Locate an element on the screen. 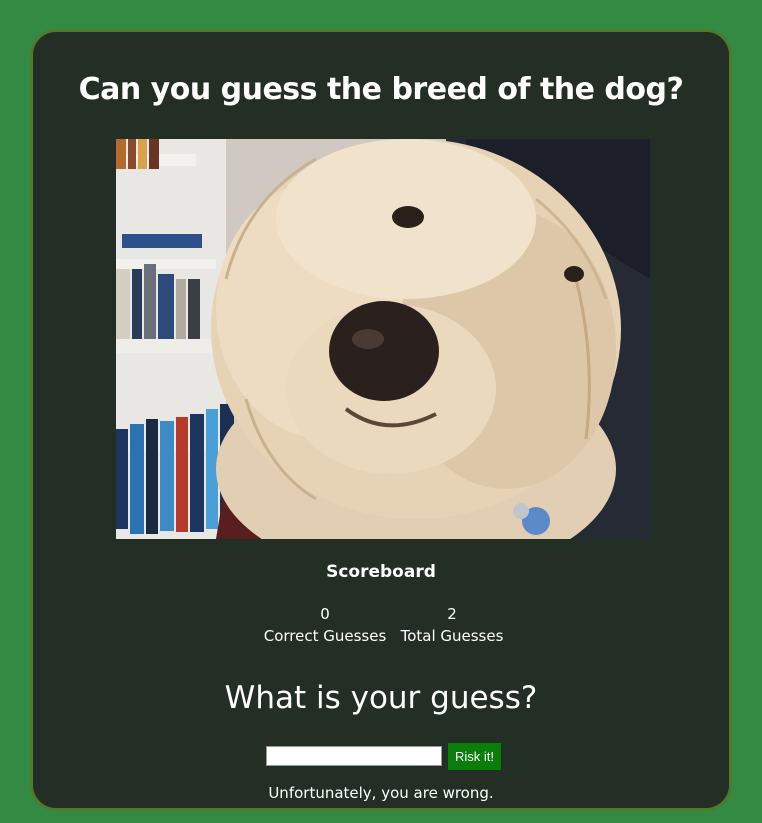 The image size is (762, 823). risk-it-button: Risk it! is located at coordinates (474, 756).